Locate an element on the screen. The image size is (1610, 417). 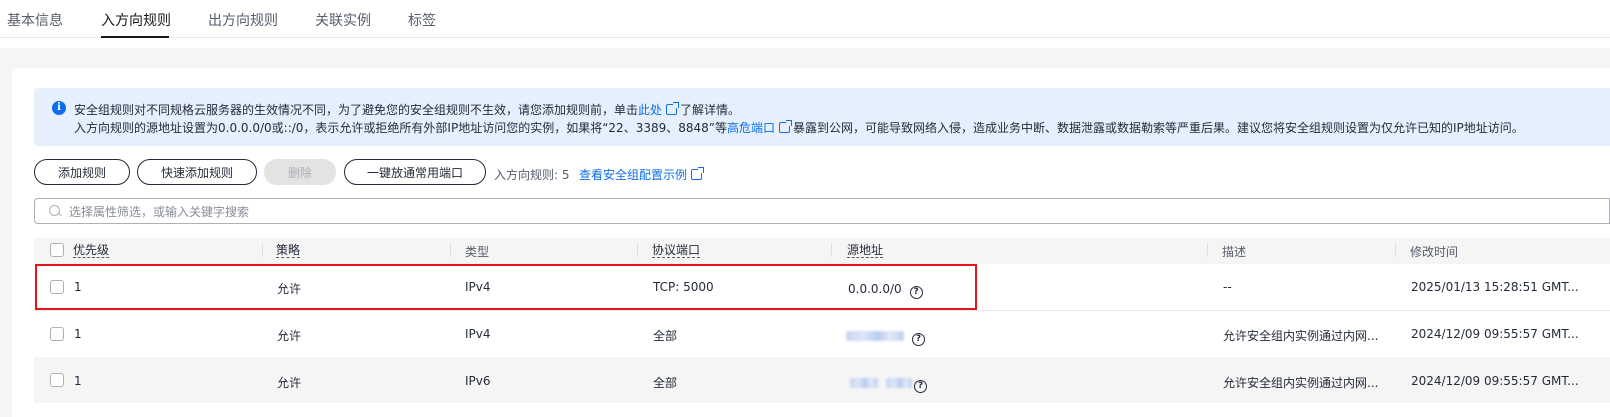
column-header-priority: 优先级 is located at coordinates (91, 250).